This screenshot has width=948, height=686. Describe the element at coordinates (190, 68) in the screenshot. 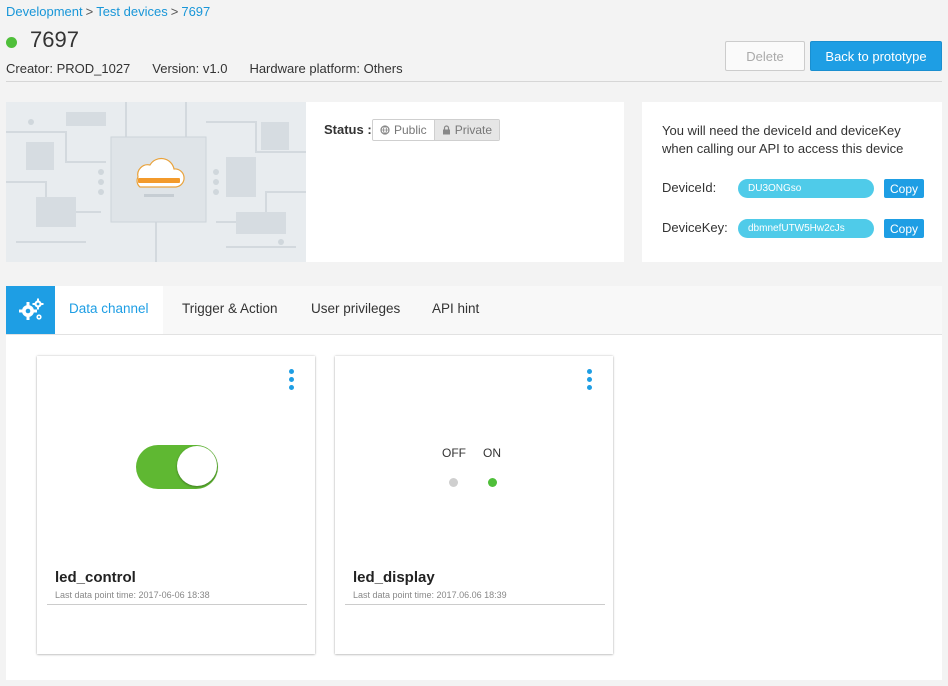

I see `version-text: Version: v1.0` at that location.